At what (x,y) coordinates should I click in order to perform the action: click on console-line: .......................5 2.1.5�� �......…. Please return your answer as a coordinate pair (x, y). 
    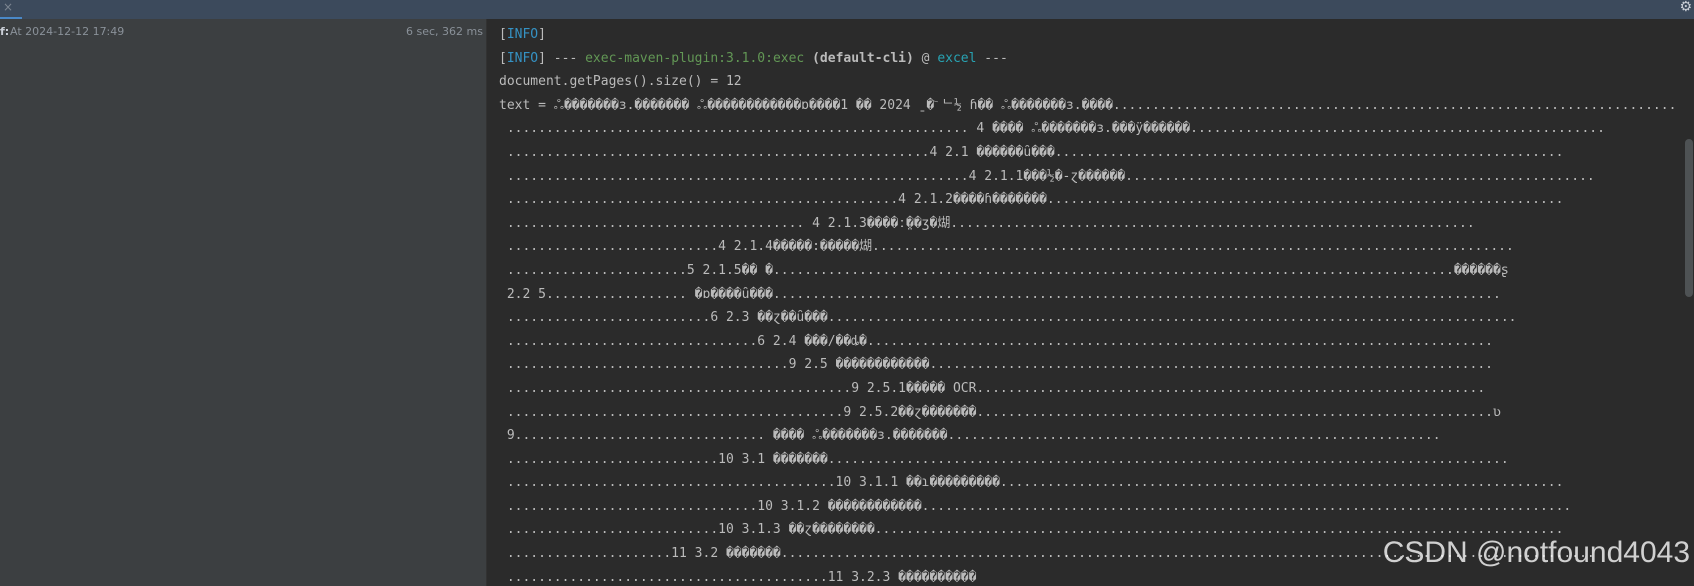
    Looking at the image, I should click on (1089, 271).